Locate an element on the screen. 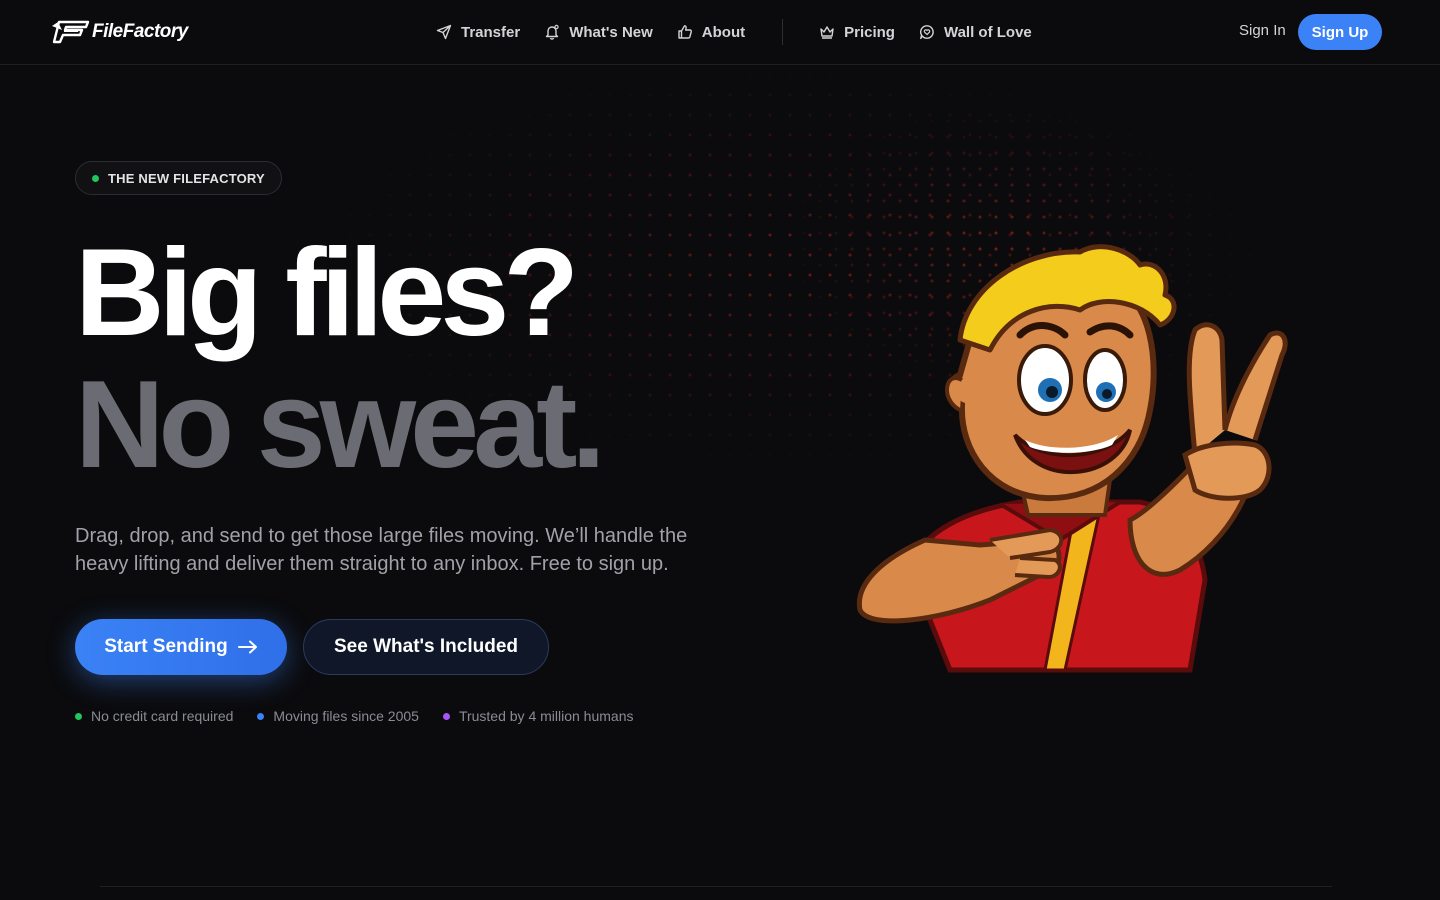 This screenshot has width=1440, height=900. arrow-right-icon is located at coordinates (247, 647).